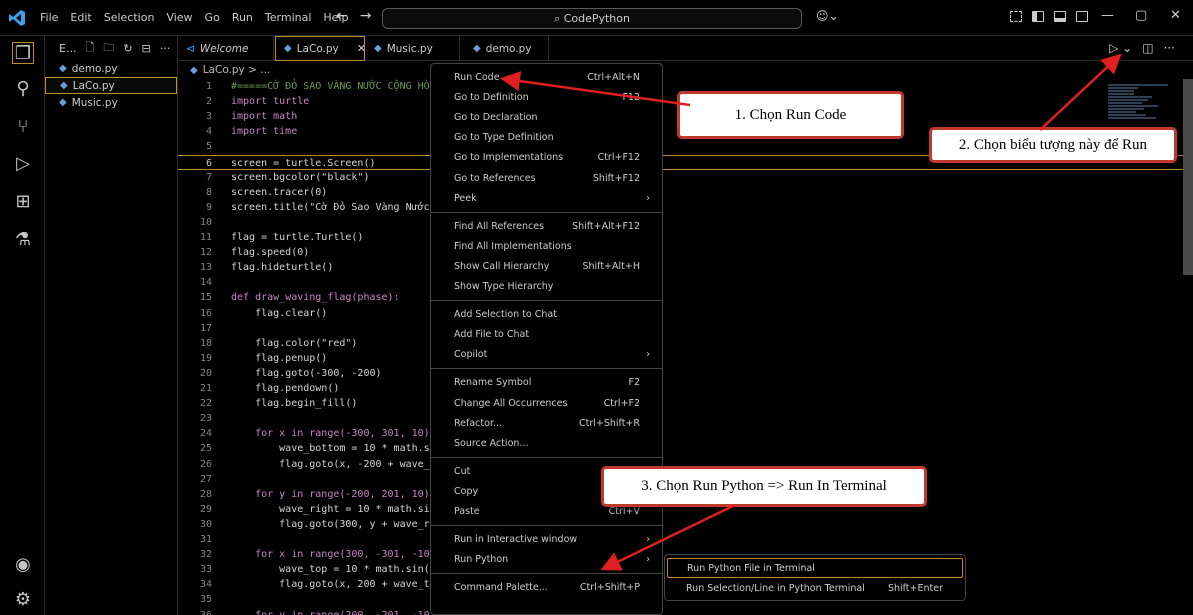 Image resolution: width=1193 pixels, height=615 pixels. What do you see at coordinates (546, 540) in the screenshot?
I see `menu-item-run-in-interactive-window: Run in Interactive window ›` at bounding box center [546, 540].